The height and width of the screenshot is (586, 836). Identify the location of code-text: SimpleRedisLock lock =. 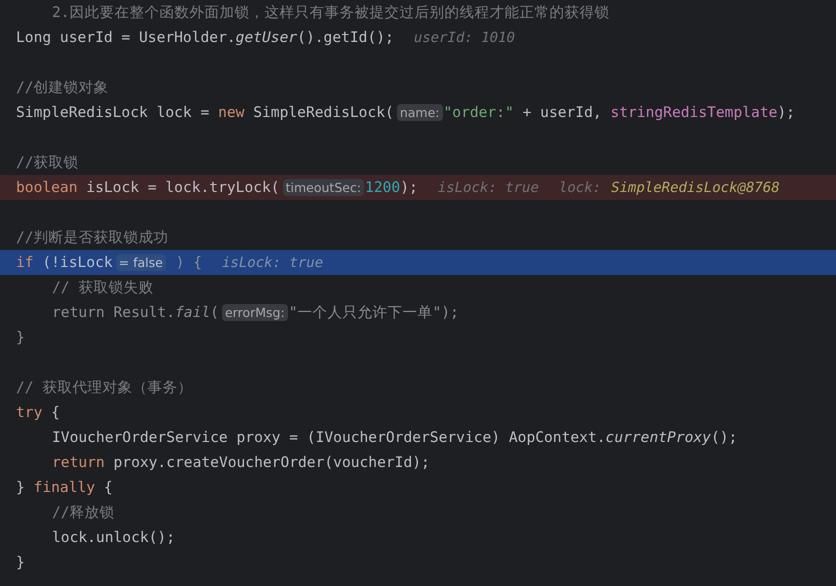
(113, 112).